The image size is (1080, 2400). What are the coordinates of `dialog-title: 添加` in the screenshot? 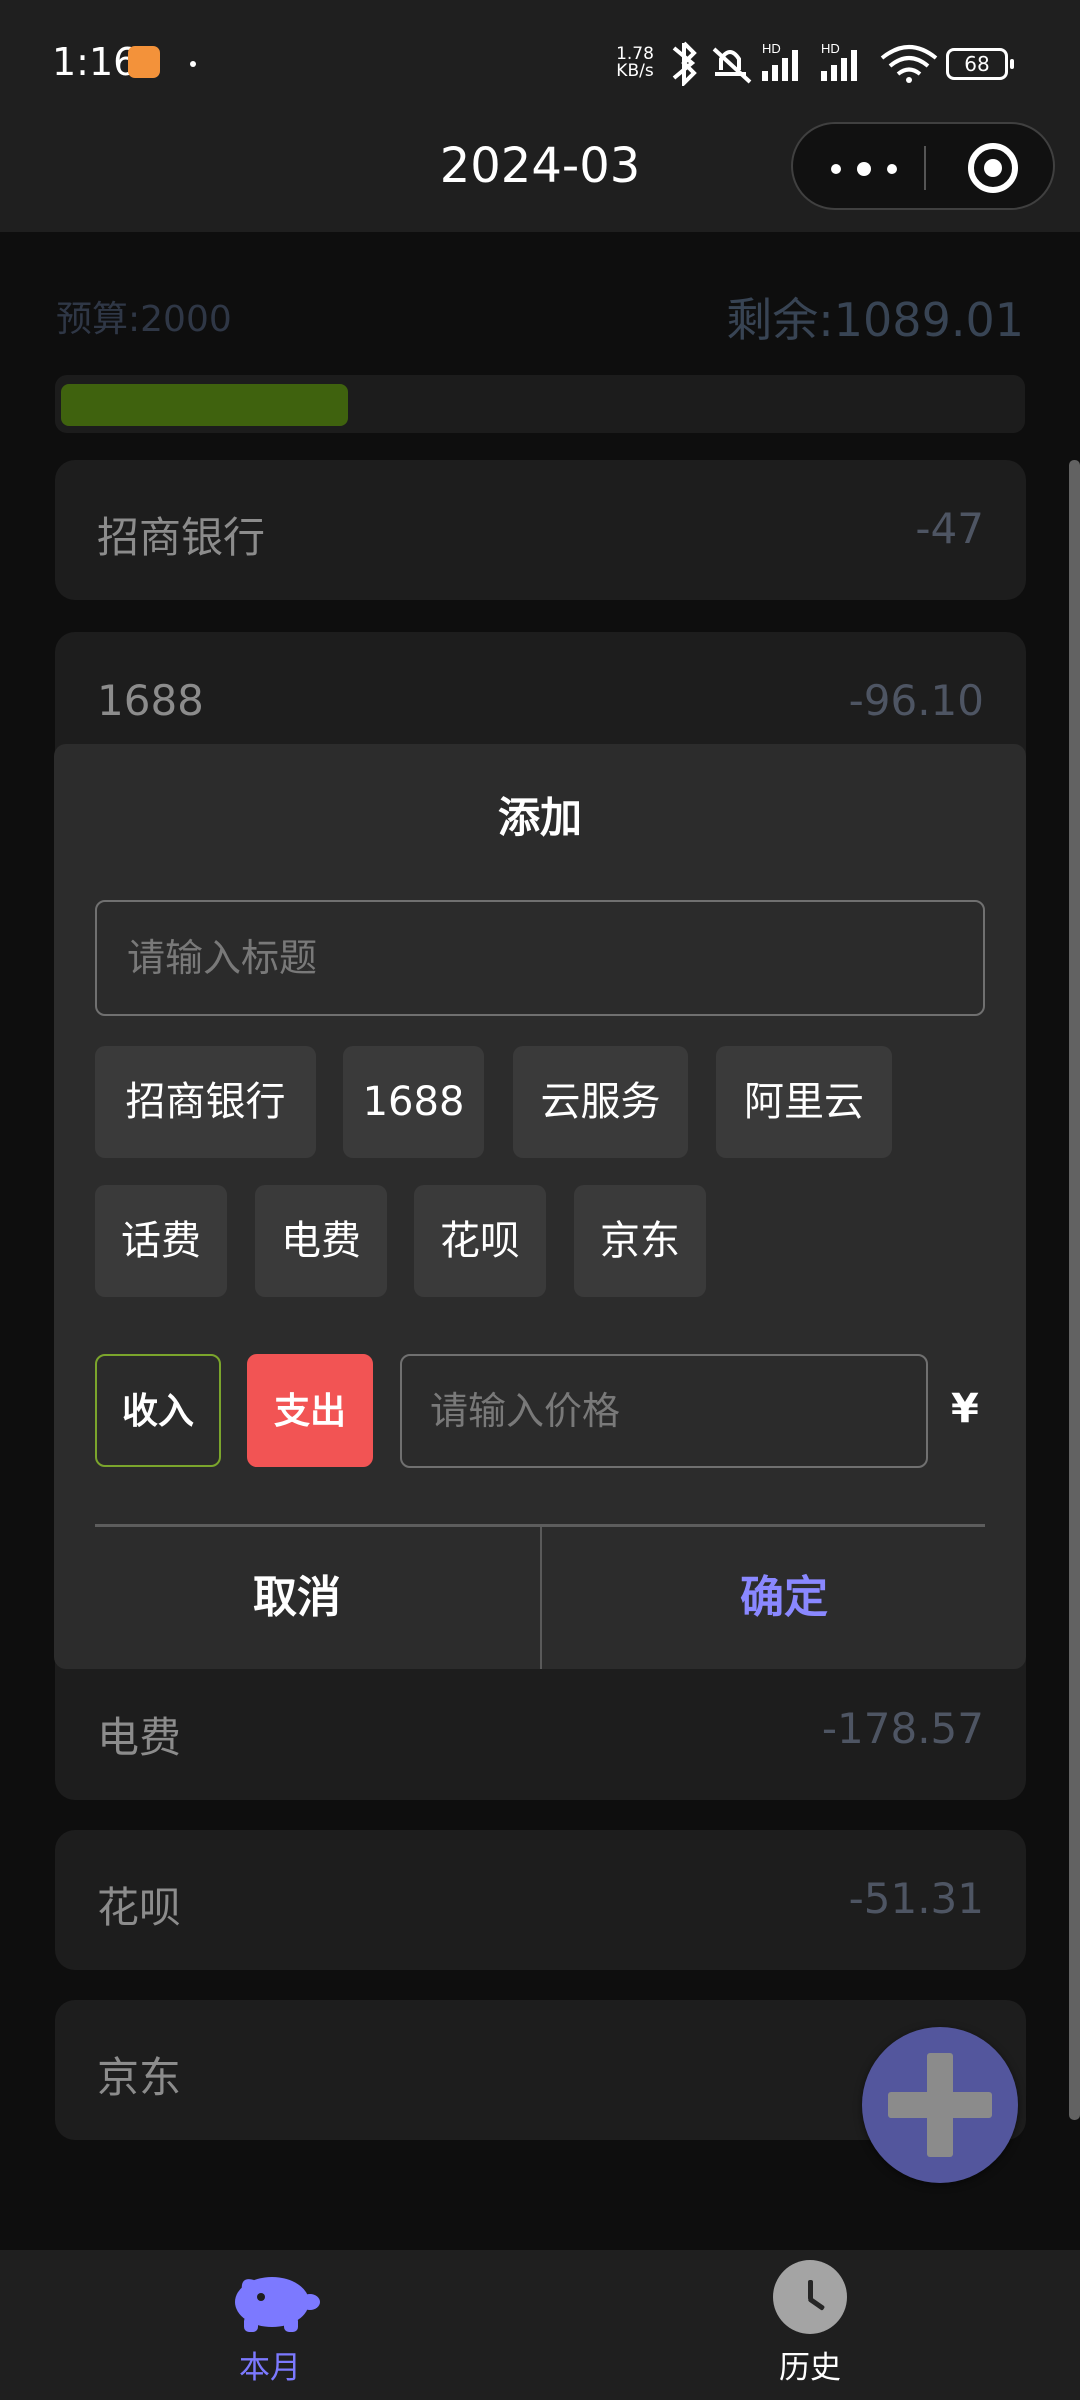 It's located at (539, 817).